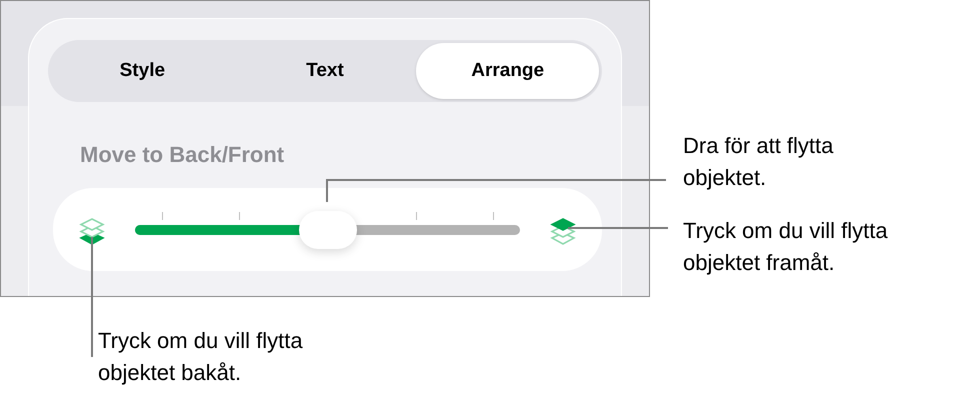 This screenshot has height=403, width=975. Describe the element at coordinates (786, 247) in the screenshot. I see `callout-text: Tryck om du vill flytta objektet framåt.` at that location.